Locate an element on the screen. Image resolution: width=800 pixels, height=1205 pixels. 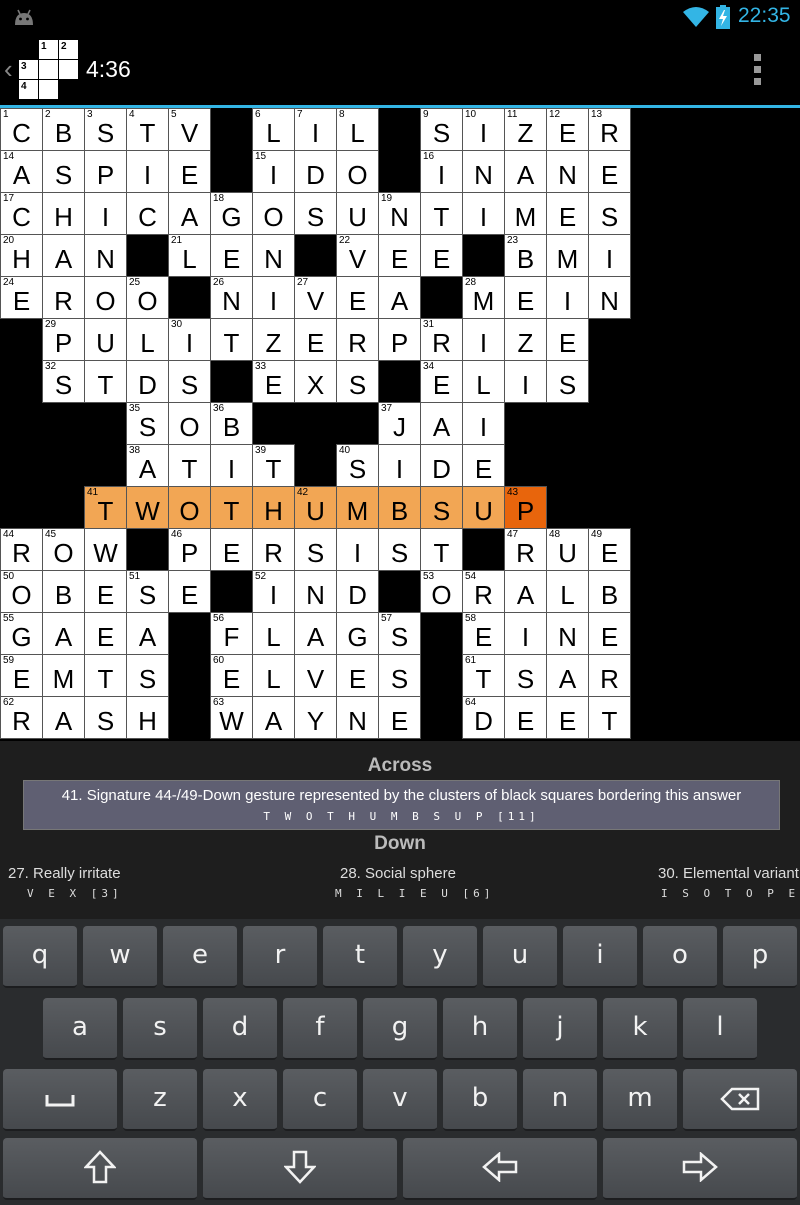
grid-cell: 45 O is located at coordinates (63, 549).